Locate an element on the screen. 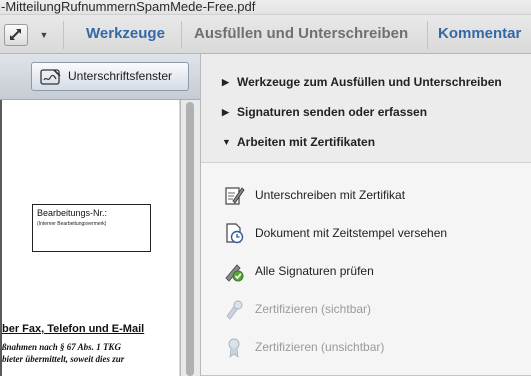 This screenshot has height=376, width=531. certify-invisible-item: Zertifizieren (unsichtbar) is located at coordinates (366, 347).